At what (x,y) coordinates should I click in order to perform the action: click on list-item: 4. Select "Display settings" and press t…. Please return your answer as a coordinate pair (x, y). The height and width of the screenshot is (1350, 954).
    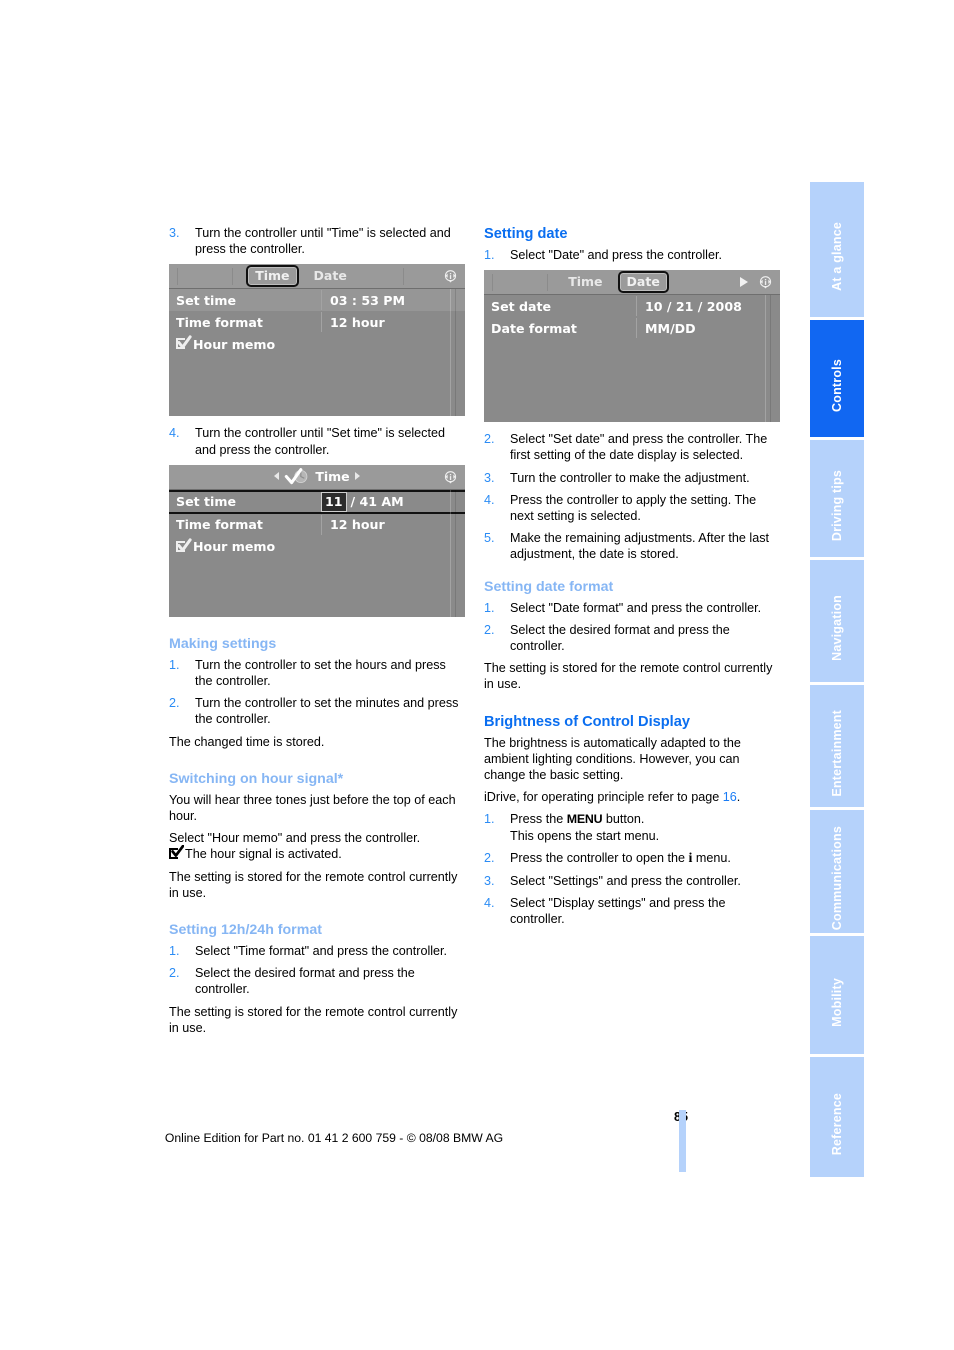
    Looking at the image, I should click on (632, 911).